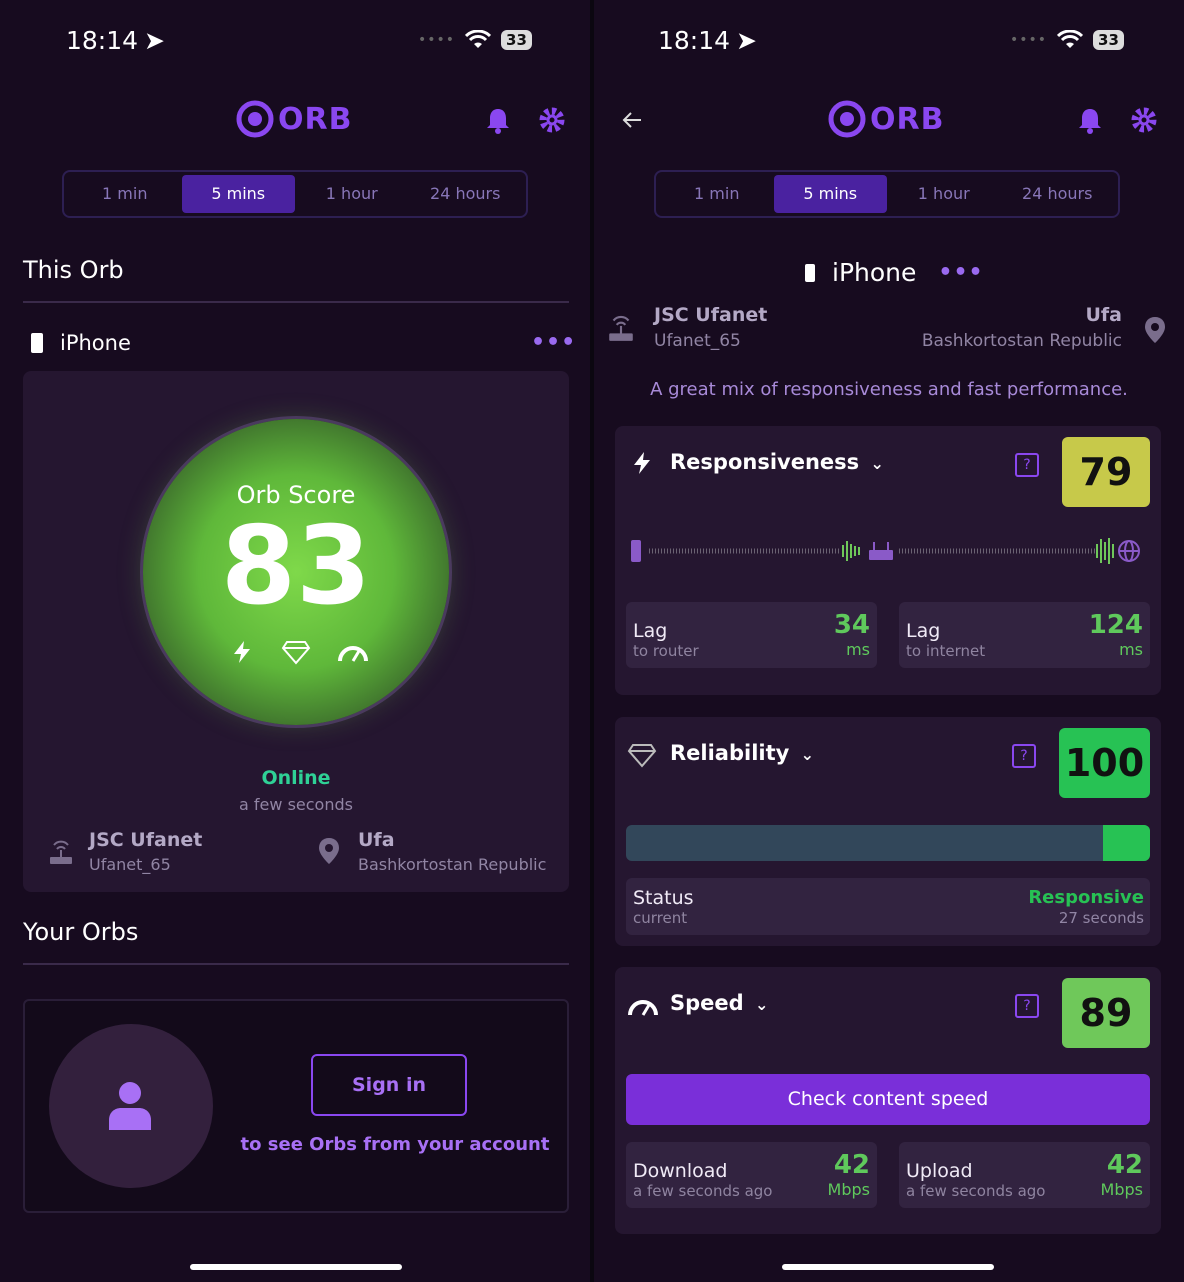 This screenshot has width=1184, height=1282. Describe the element at coordinates (1104, 763) in the screenshot. I see `reliability-score: 100` at that location.